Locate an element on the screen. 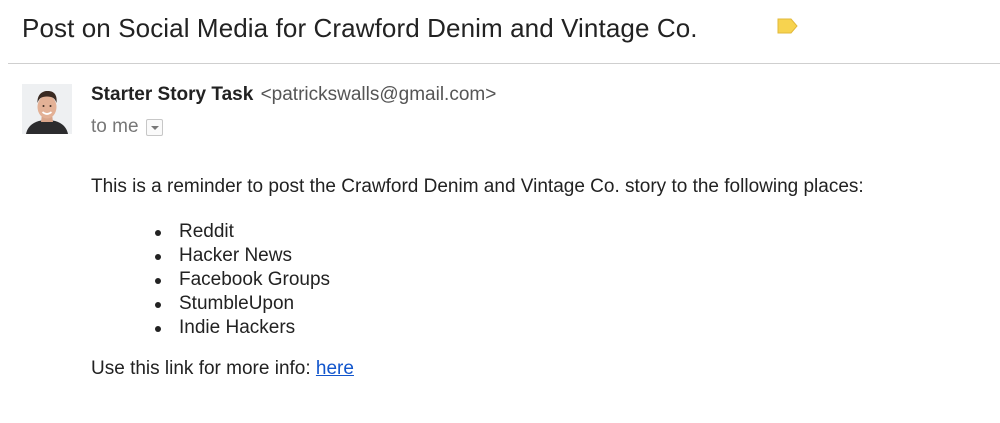  sender-email: <patrickswalls@gmail.com> is located at coordinates (379, 94).